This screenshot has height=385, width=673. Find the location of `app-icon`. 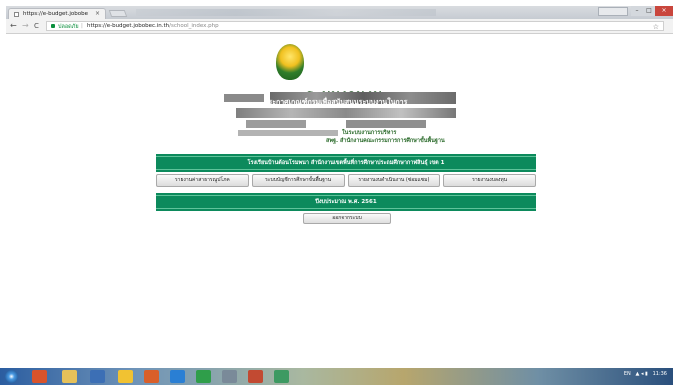

app-icon is located at coordinates (281, 376).